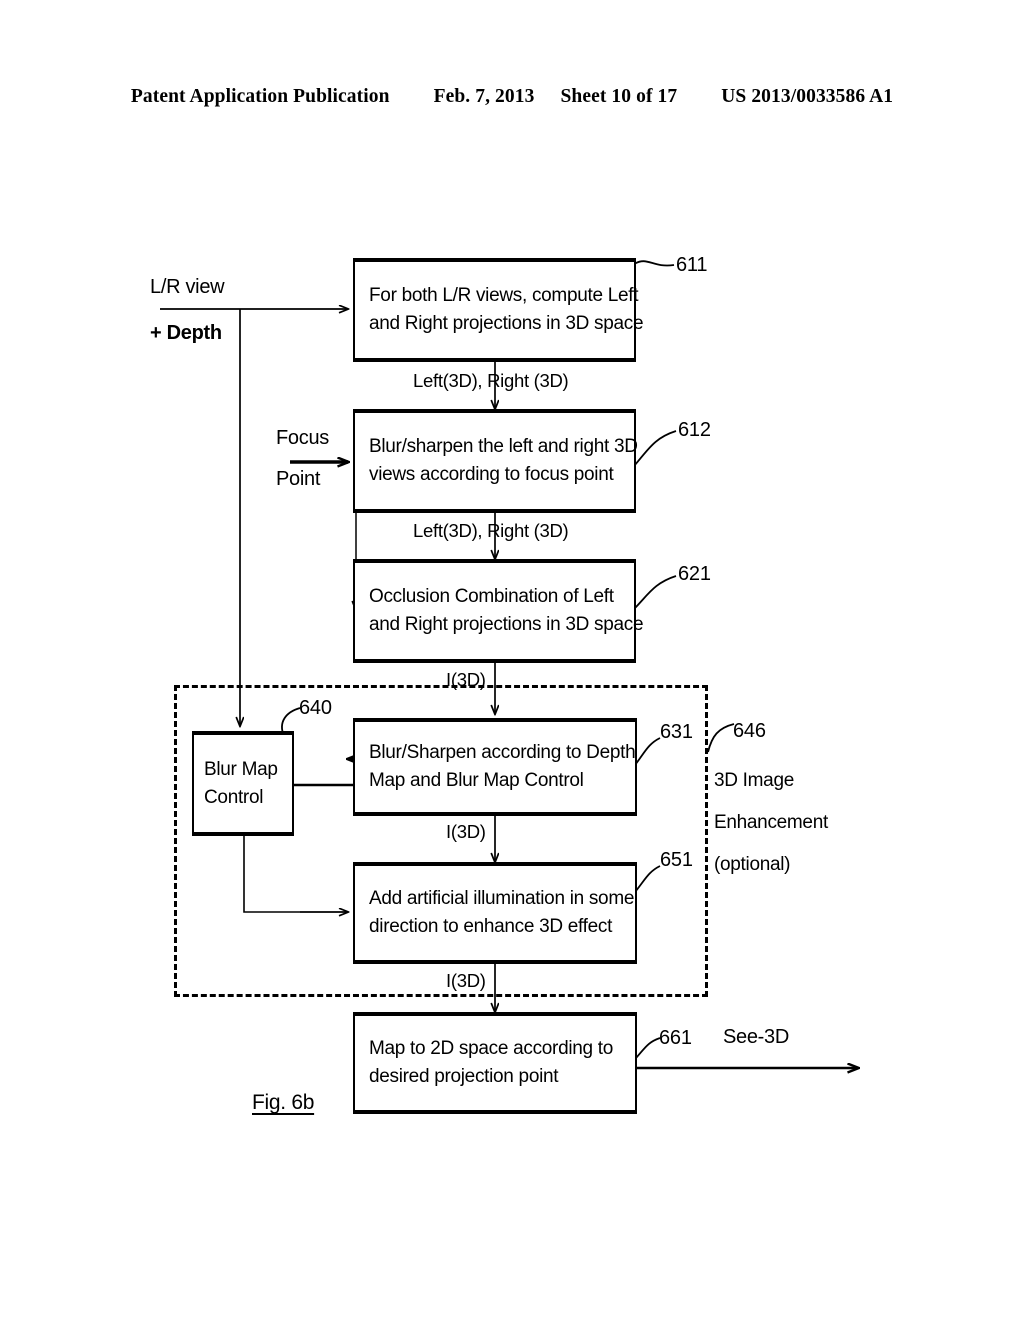 This screenshot has width=1024, height=1320. Describe the element at coordinates (694, 574) in the screenshot. I see `reference-numeral-621: 621` at that location.